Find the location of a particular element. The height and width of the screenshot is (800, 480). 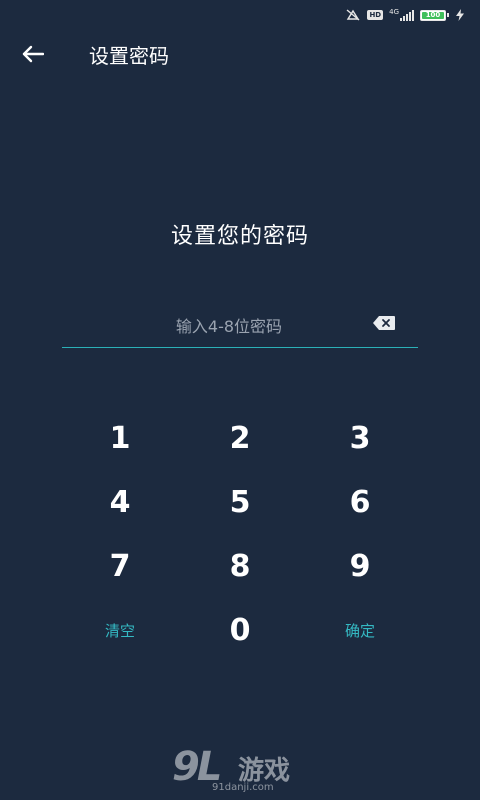

key-0: 0 is located at coordinates (240, 630).